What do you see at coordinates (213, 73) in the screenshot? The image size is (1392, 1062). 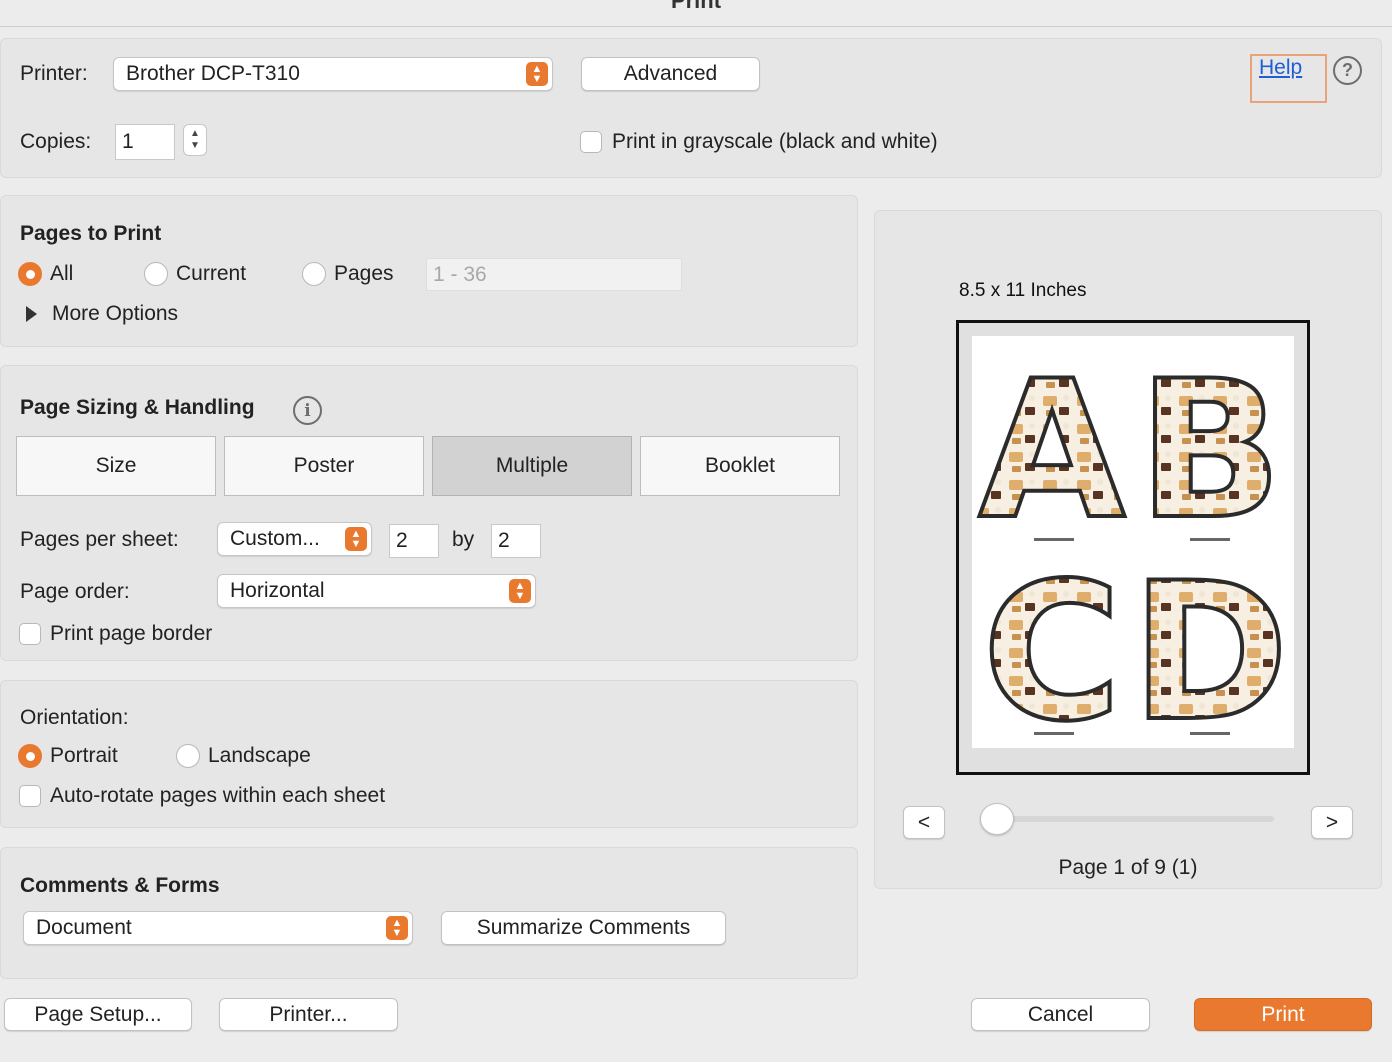 I see `printer-select-value: Brother DCP-T310` at bounding box center [213, 73].